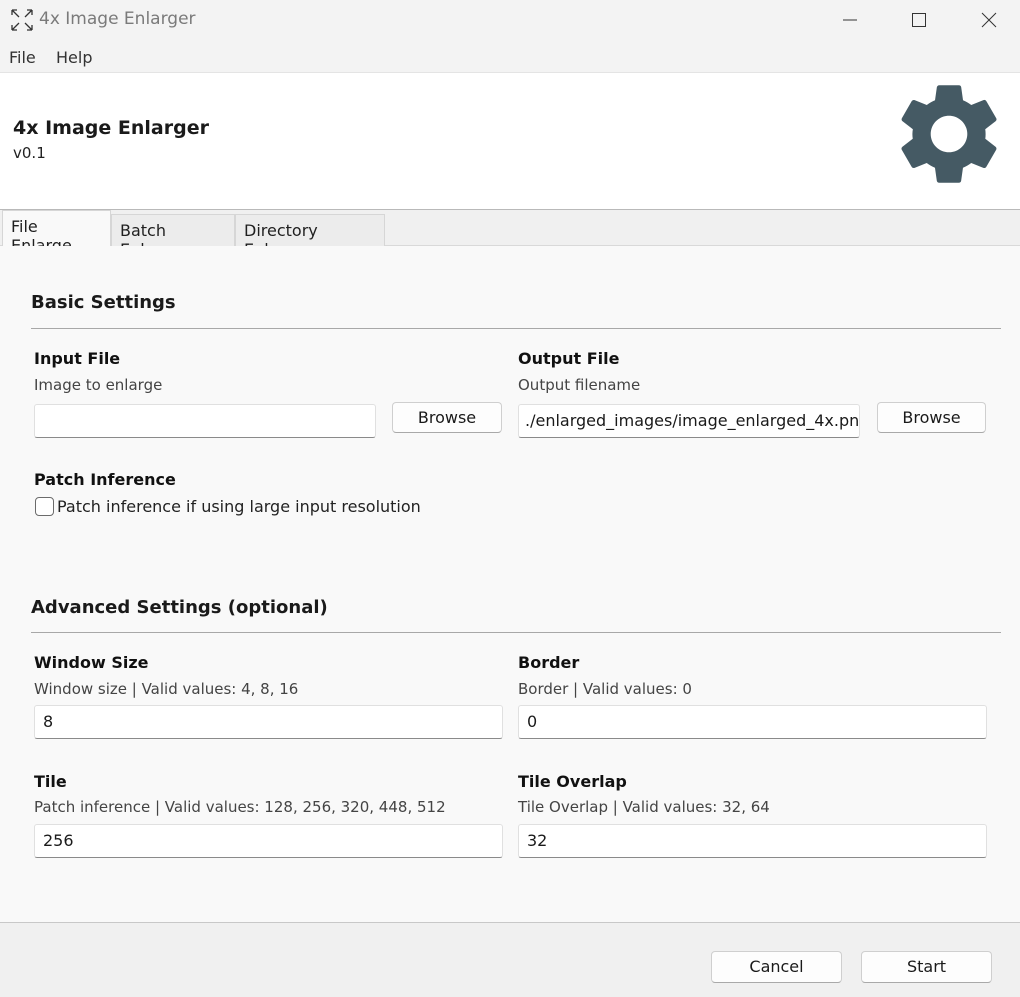 The image size is (1020, 997). What do you see at coordinates (579, 385) in the screenshot?
I see `output-file-desc: Output filename` at bounding box center [579, 385].